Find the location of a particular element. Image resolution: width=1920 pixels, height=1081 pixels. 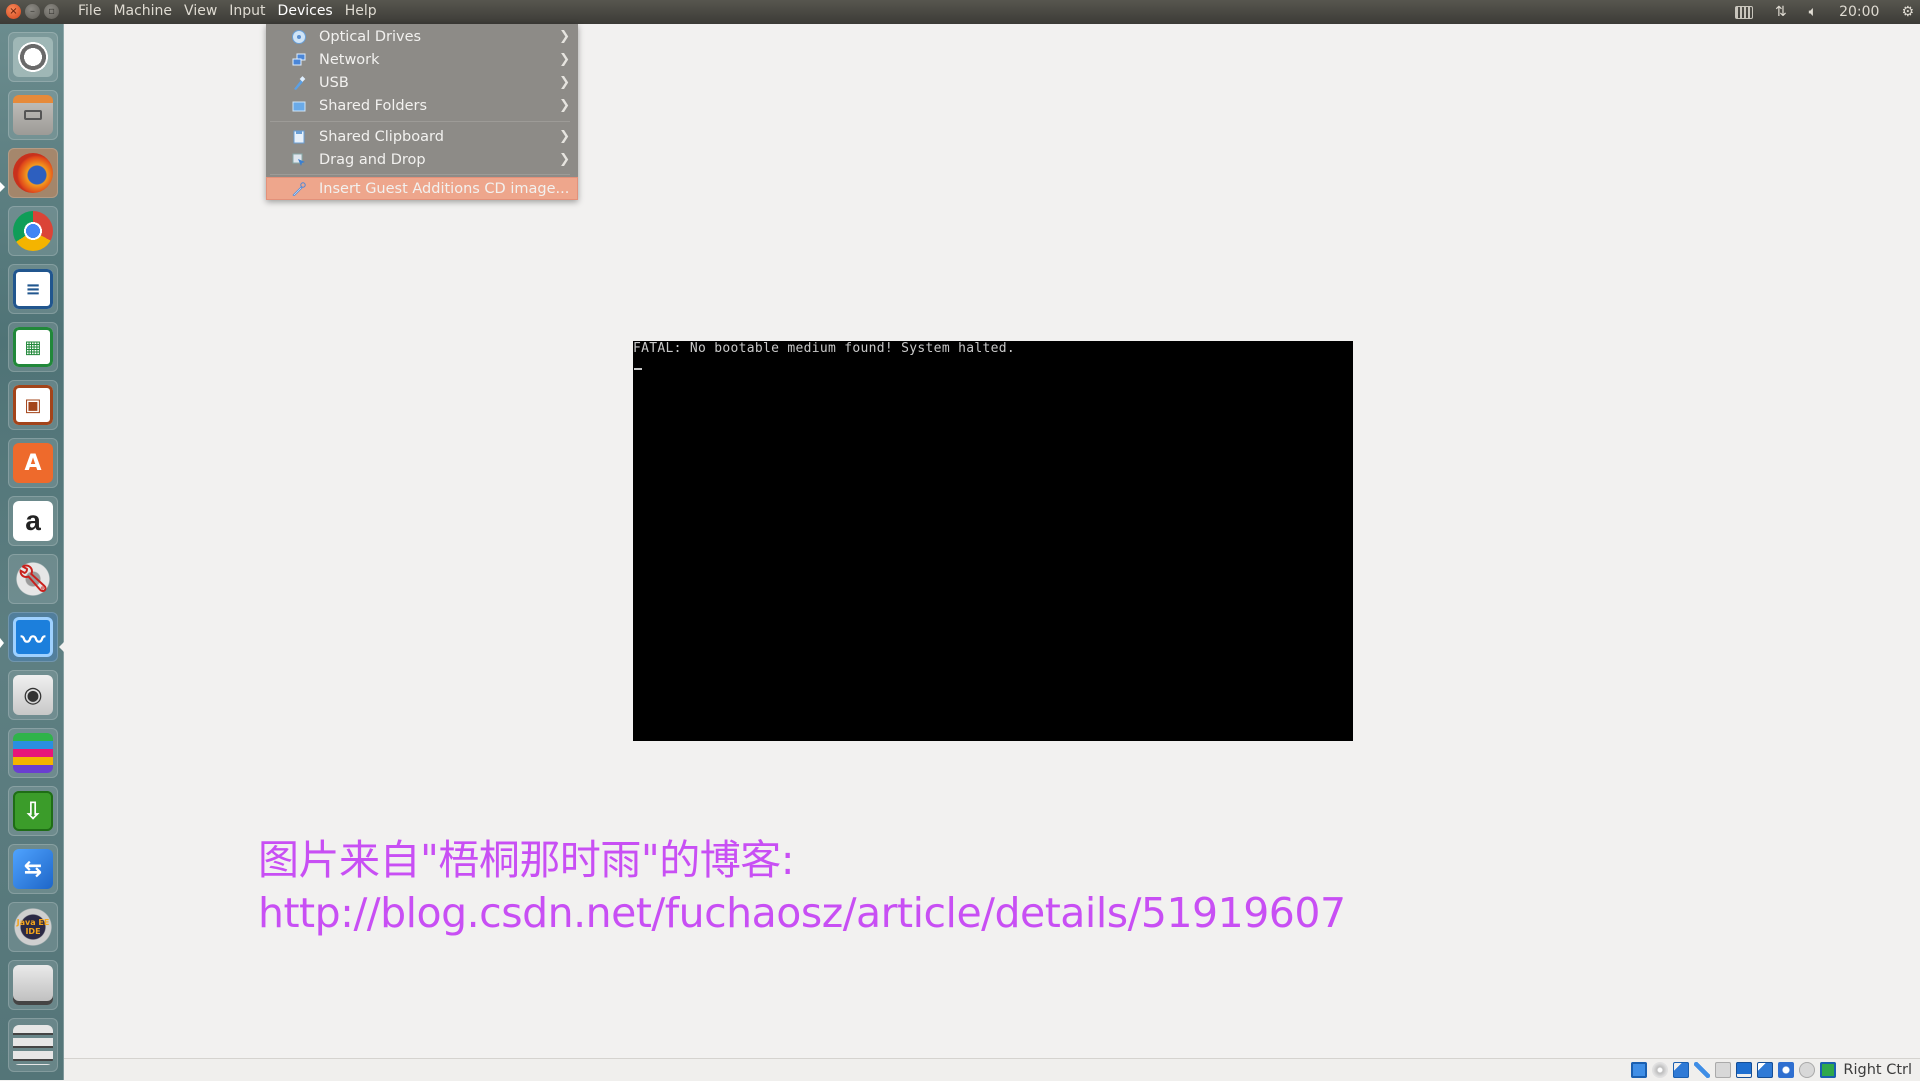

launcher-item-system-settings: 🔧︎ is located at coordinates (33, 579).